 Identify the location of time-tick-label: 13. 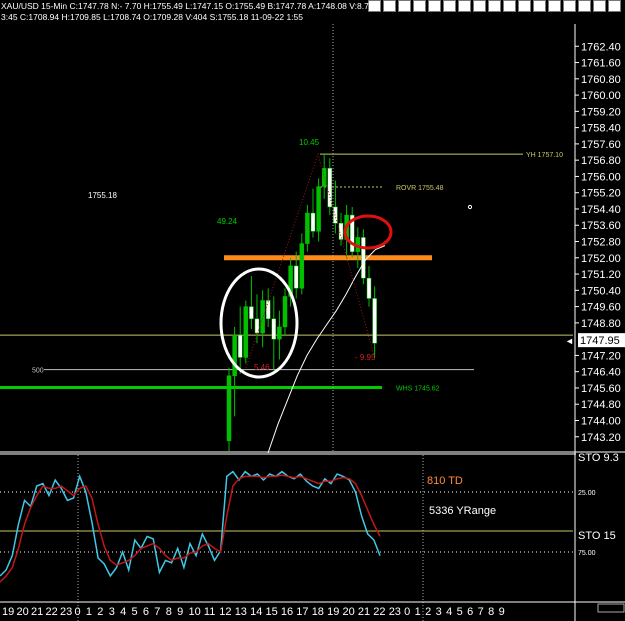
(241, 612).